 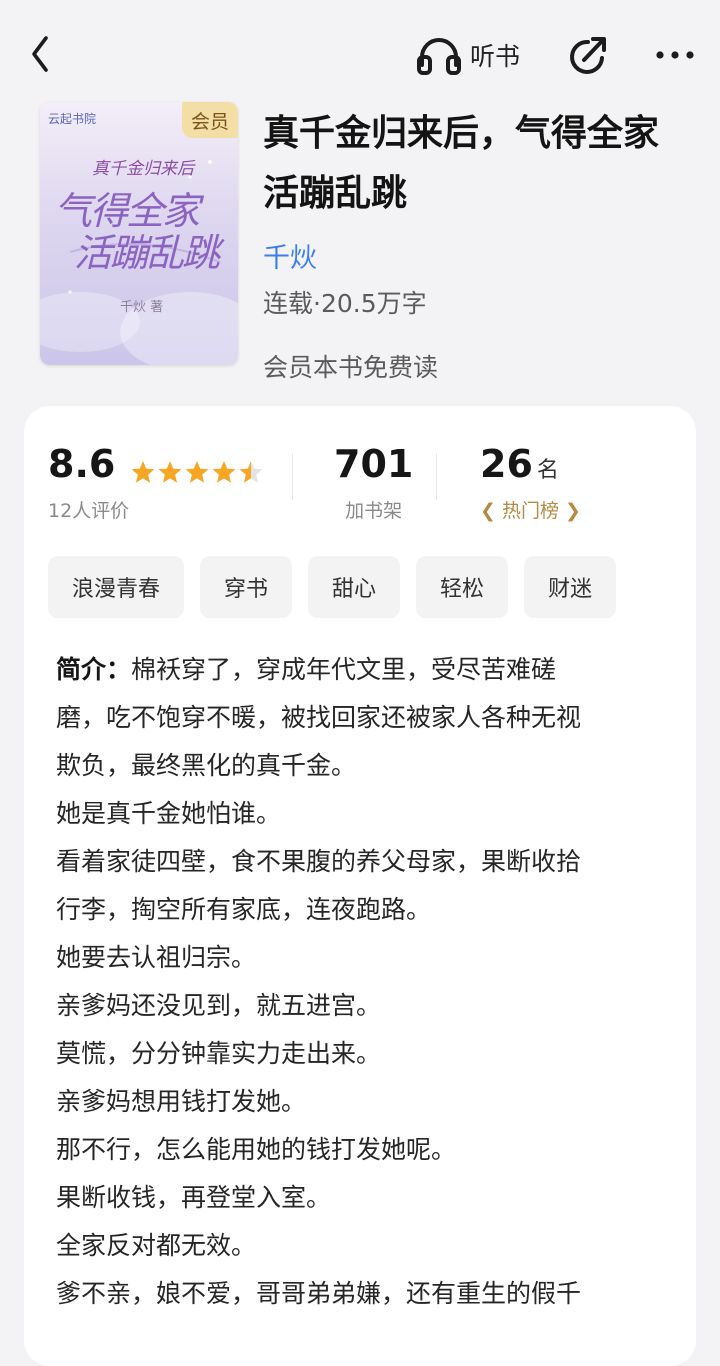 I want to click on synopsis-line: 爹不亲，娘不爱，哥哥弟弟嫌，还有重生的假千, so click(x=319, y=1293).